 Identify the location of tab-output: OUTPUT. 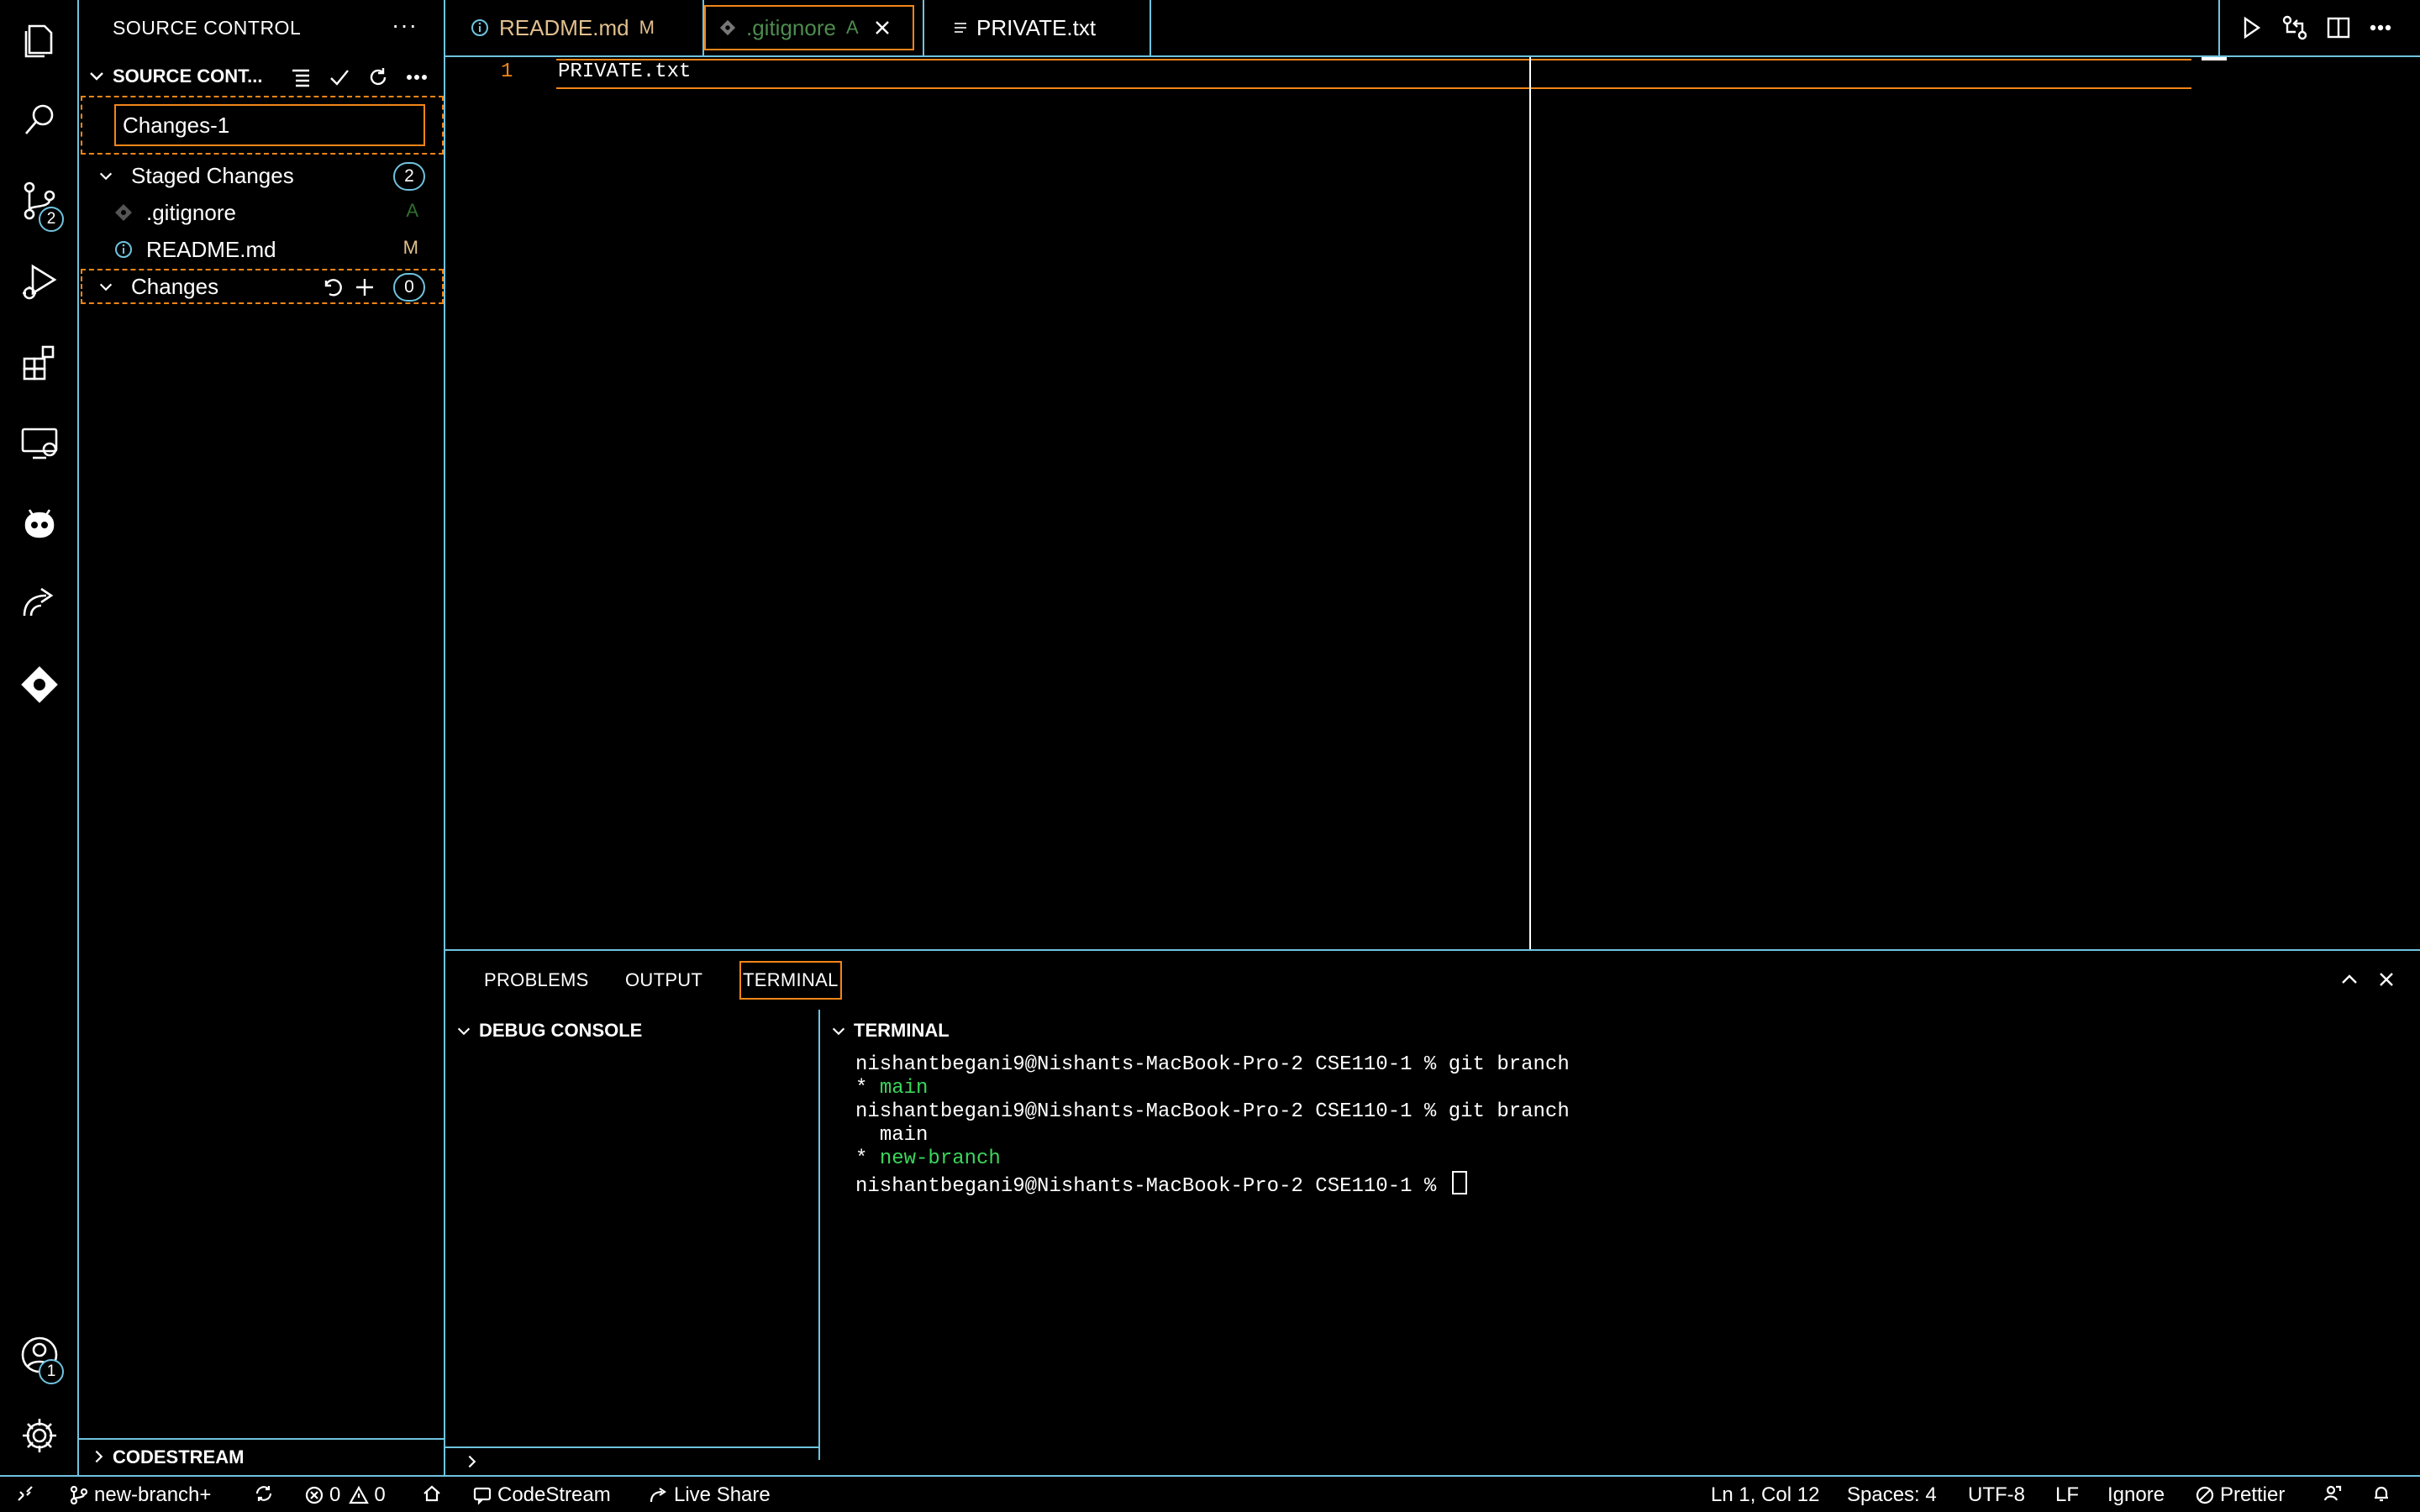
(663, 980).